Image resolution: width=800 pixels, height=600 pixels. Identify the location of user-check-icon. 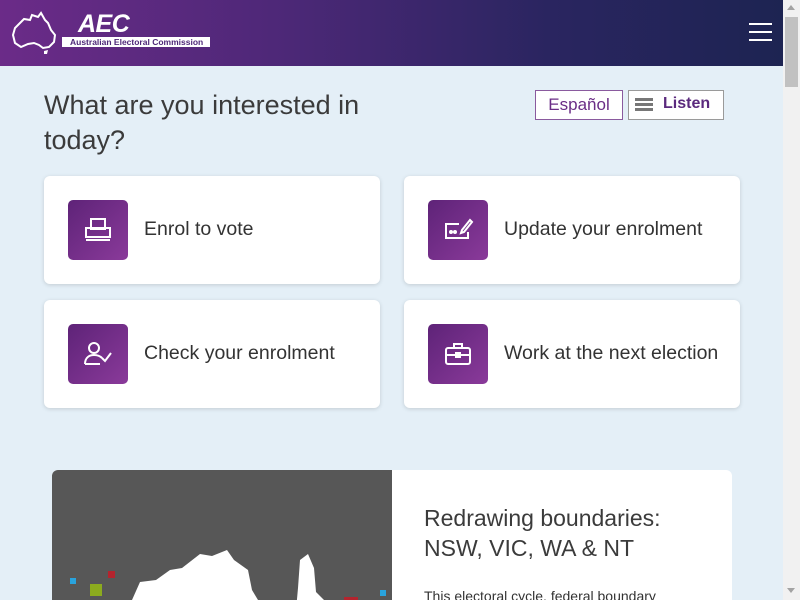
(98, 354).